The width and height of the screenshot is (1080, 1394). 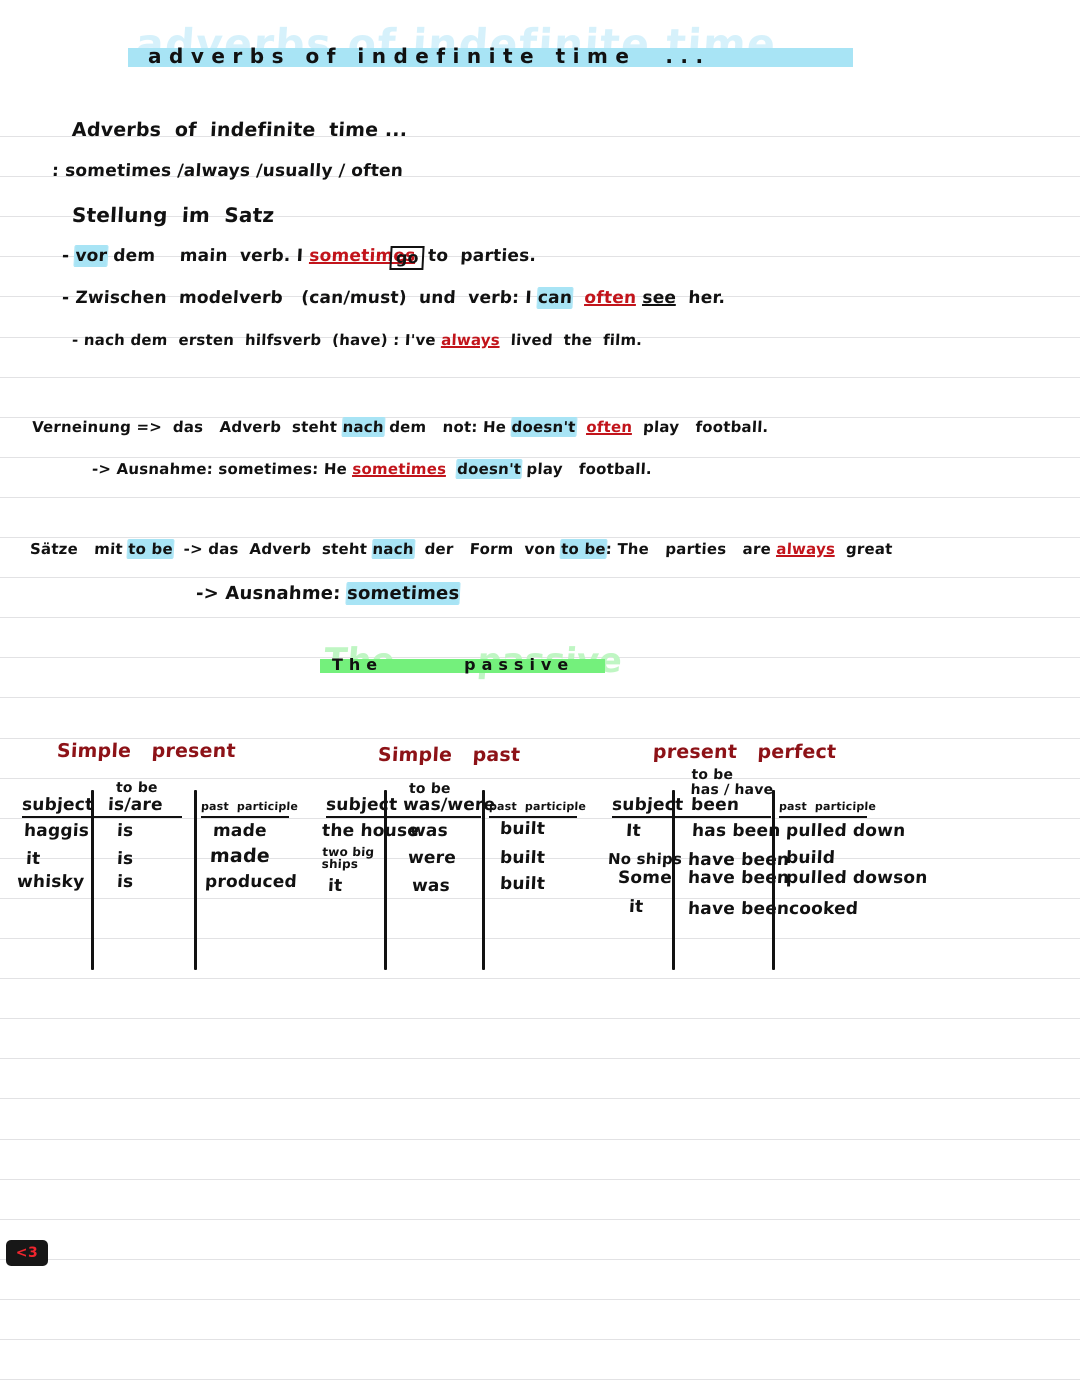 What do you see at coordinates (91, 256) in the screenshot?
I see `rule-1-keyword: vor` at bounding box center [91, 256].